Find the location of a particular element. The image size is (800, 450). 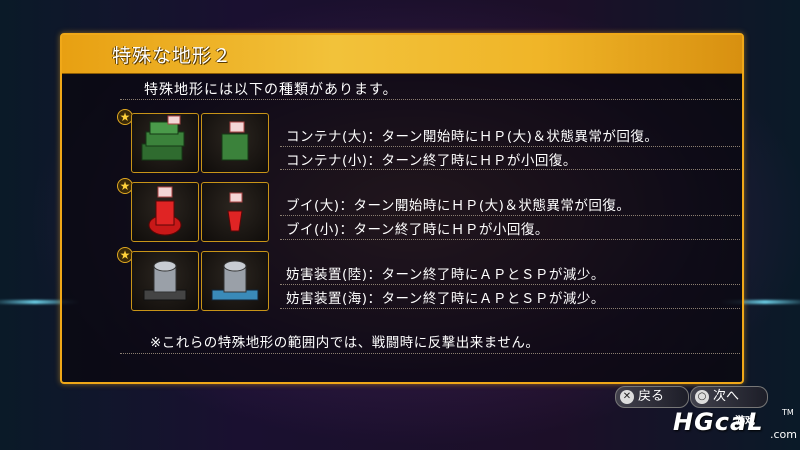

back-button-label: 戻る is located at coordinates (651, 396).